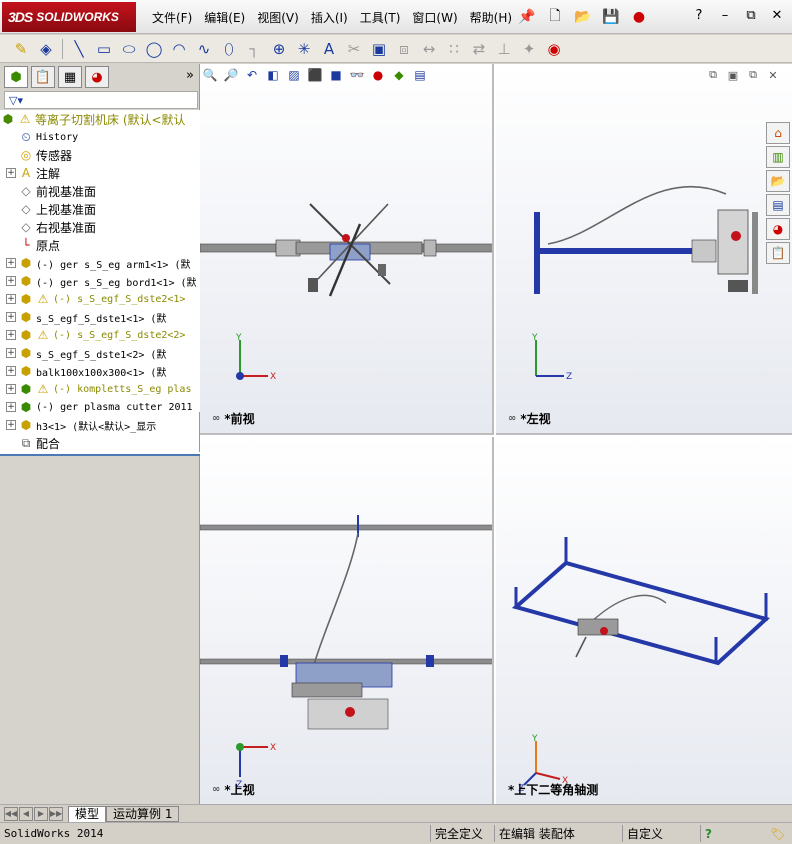 The height and width of the screenshot is (844, 792). What do you see at coordinates (172, 17) in the screenshot?
I see `menu-file: 文件(F)` at bounding box center [172, 17].